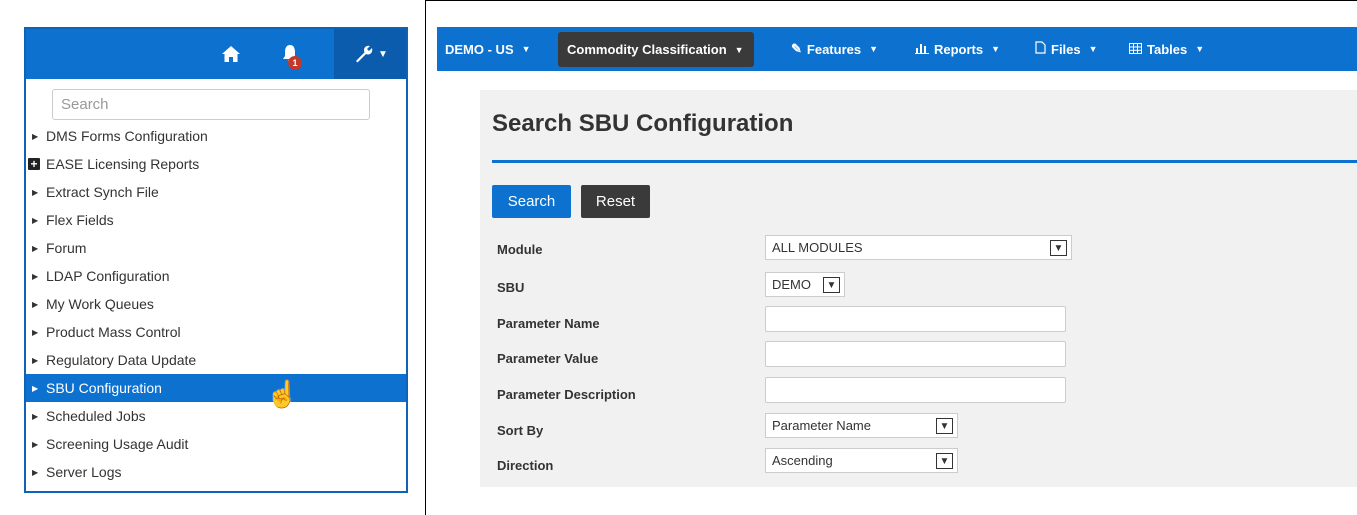 The width and height of the screenshot is (1357, 515). I want to click on menu-item-scheduled-jobs: ▶ Scheduled Jobs, so click(216, 416).